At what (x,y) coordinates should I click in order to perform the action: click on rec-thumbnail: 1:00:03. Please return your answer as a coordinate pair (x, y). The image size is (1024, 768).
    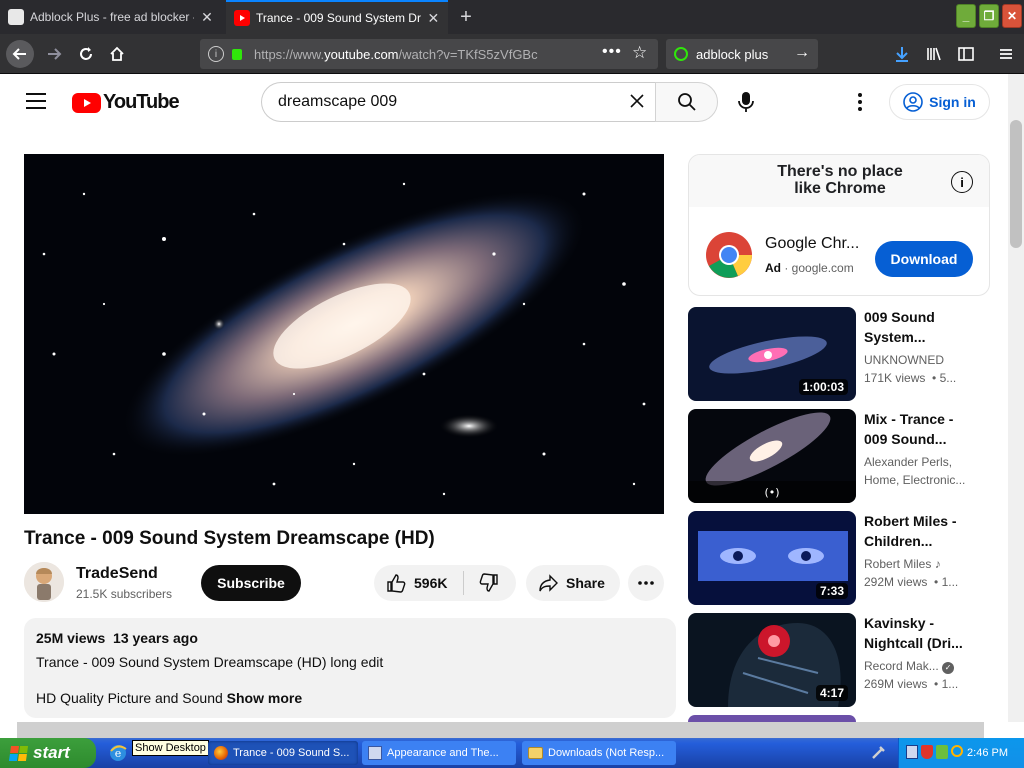
    Looking at the image, I should click on (772, 354).